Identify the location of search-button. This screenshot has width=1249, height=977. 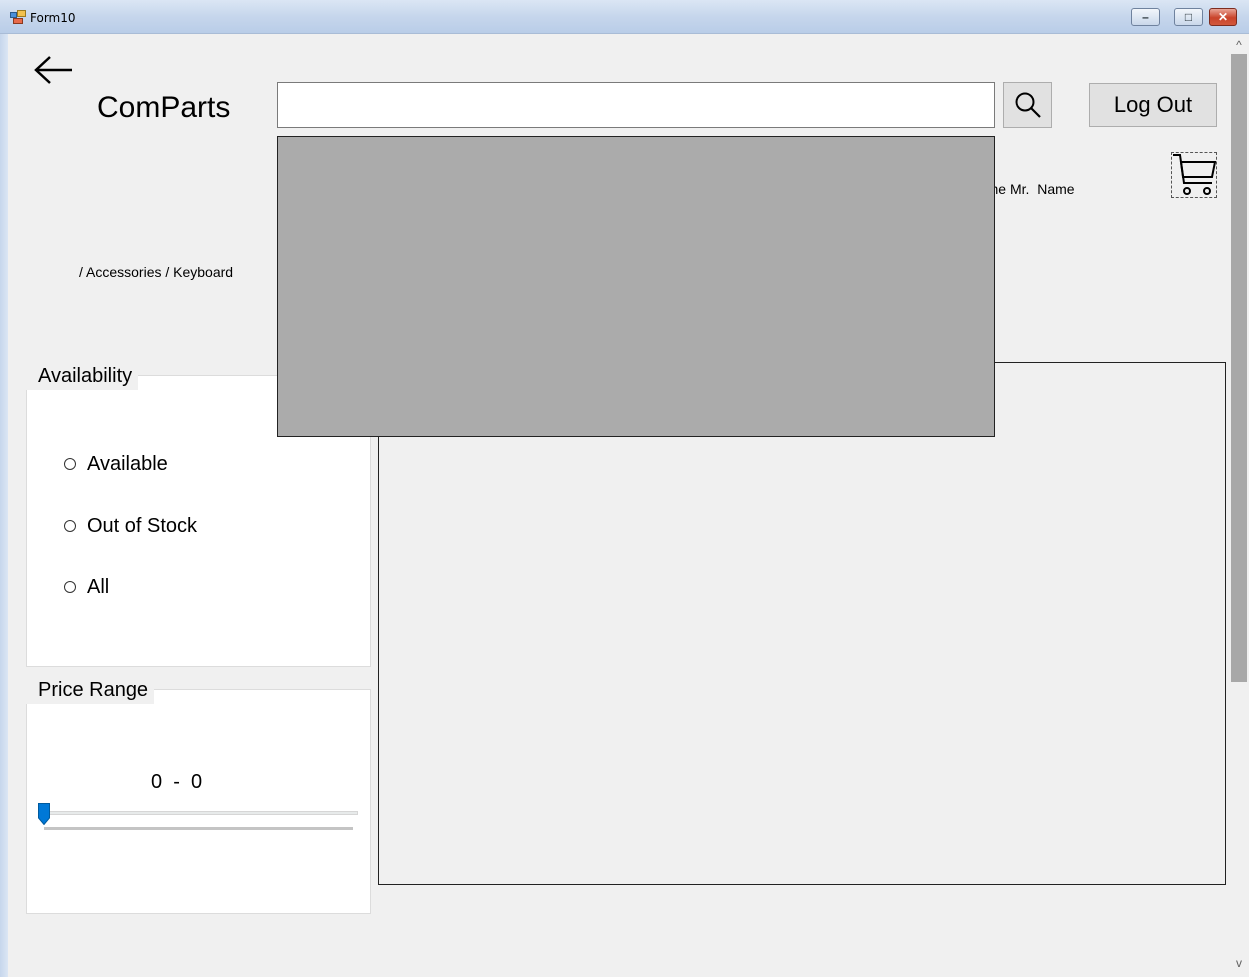
(1027, 105).